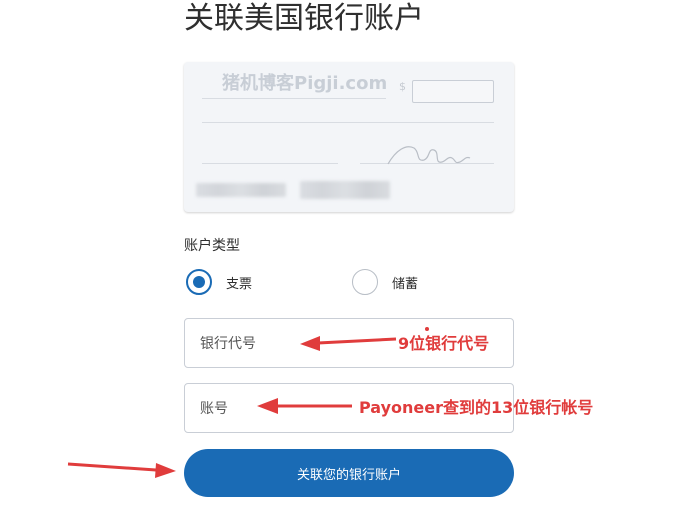 The image size is (697, 510). I want to click on radio-savings: 储蓄, so click(385, 282).